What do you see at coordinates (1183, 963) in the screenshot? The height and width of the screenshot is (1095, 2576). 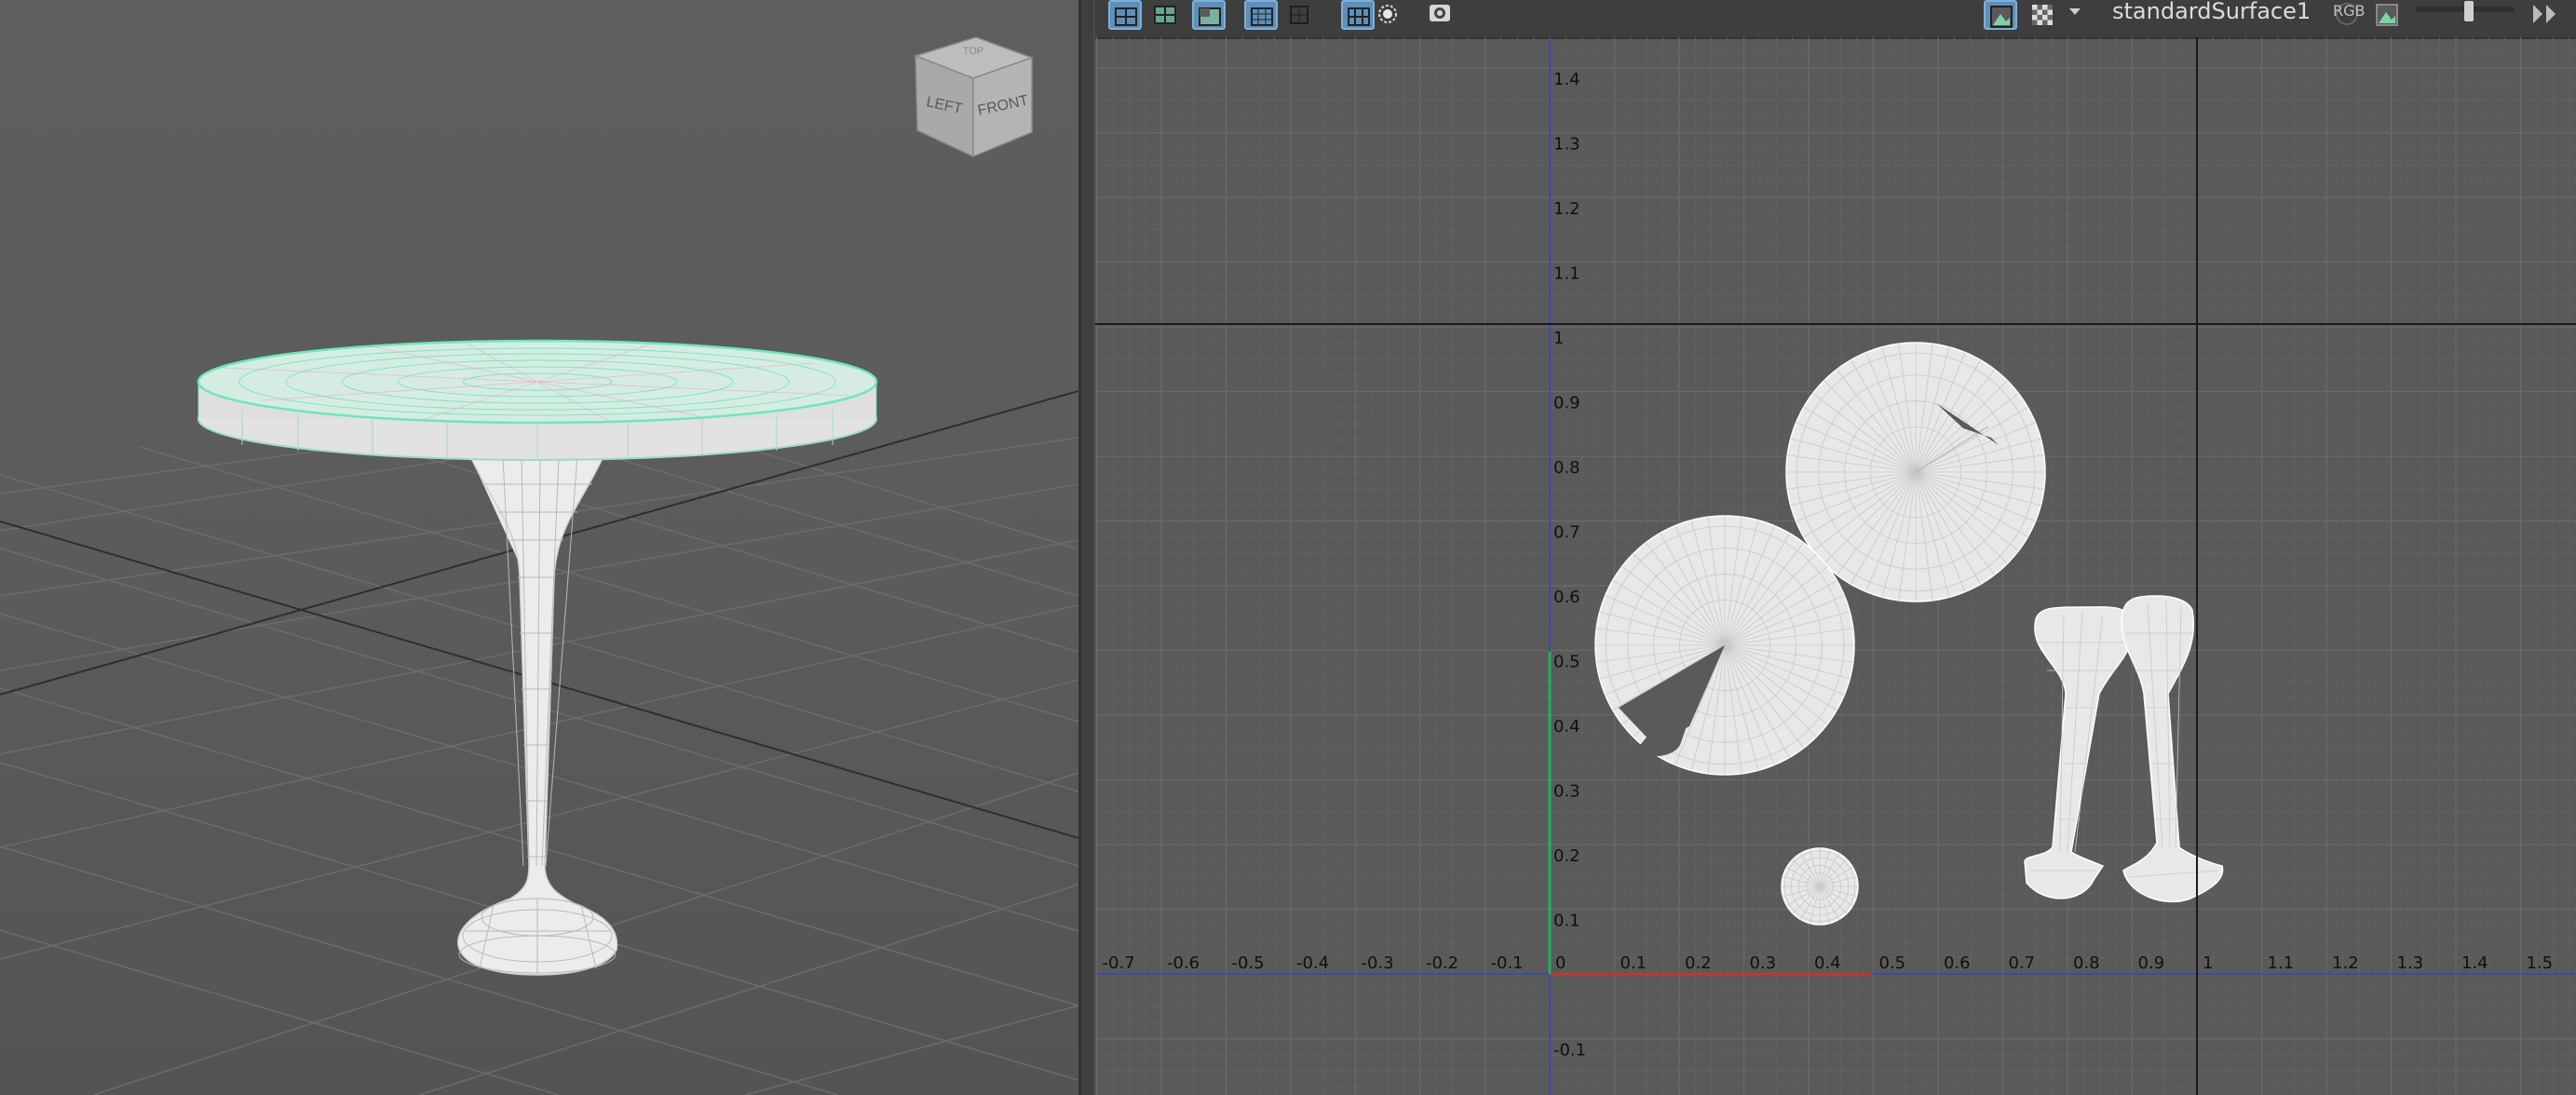 I see `u-tick-label: -0.6` at bounding box center [1183, 963].